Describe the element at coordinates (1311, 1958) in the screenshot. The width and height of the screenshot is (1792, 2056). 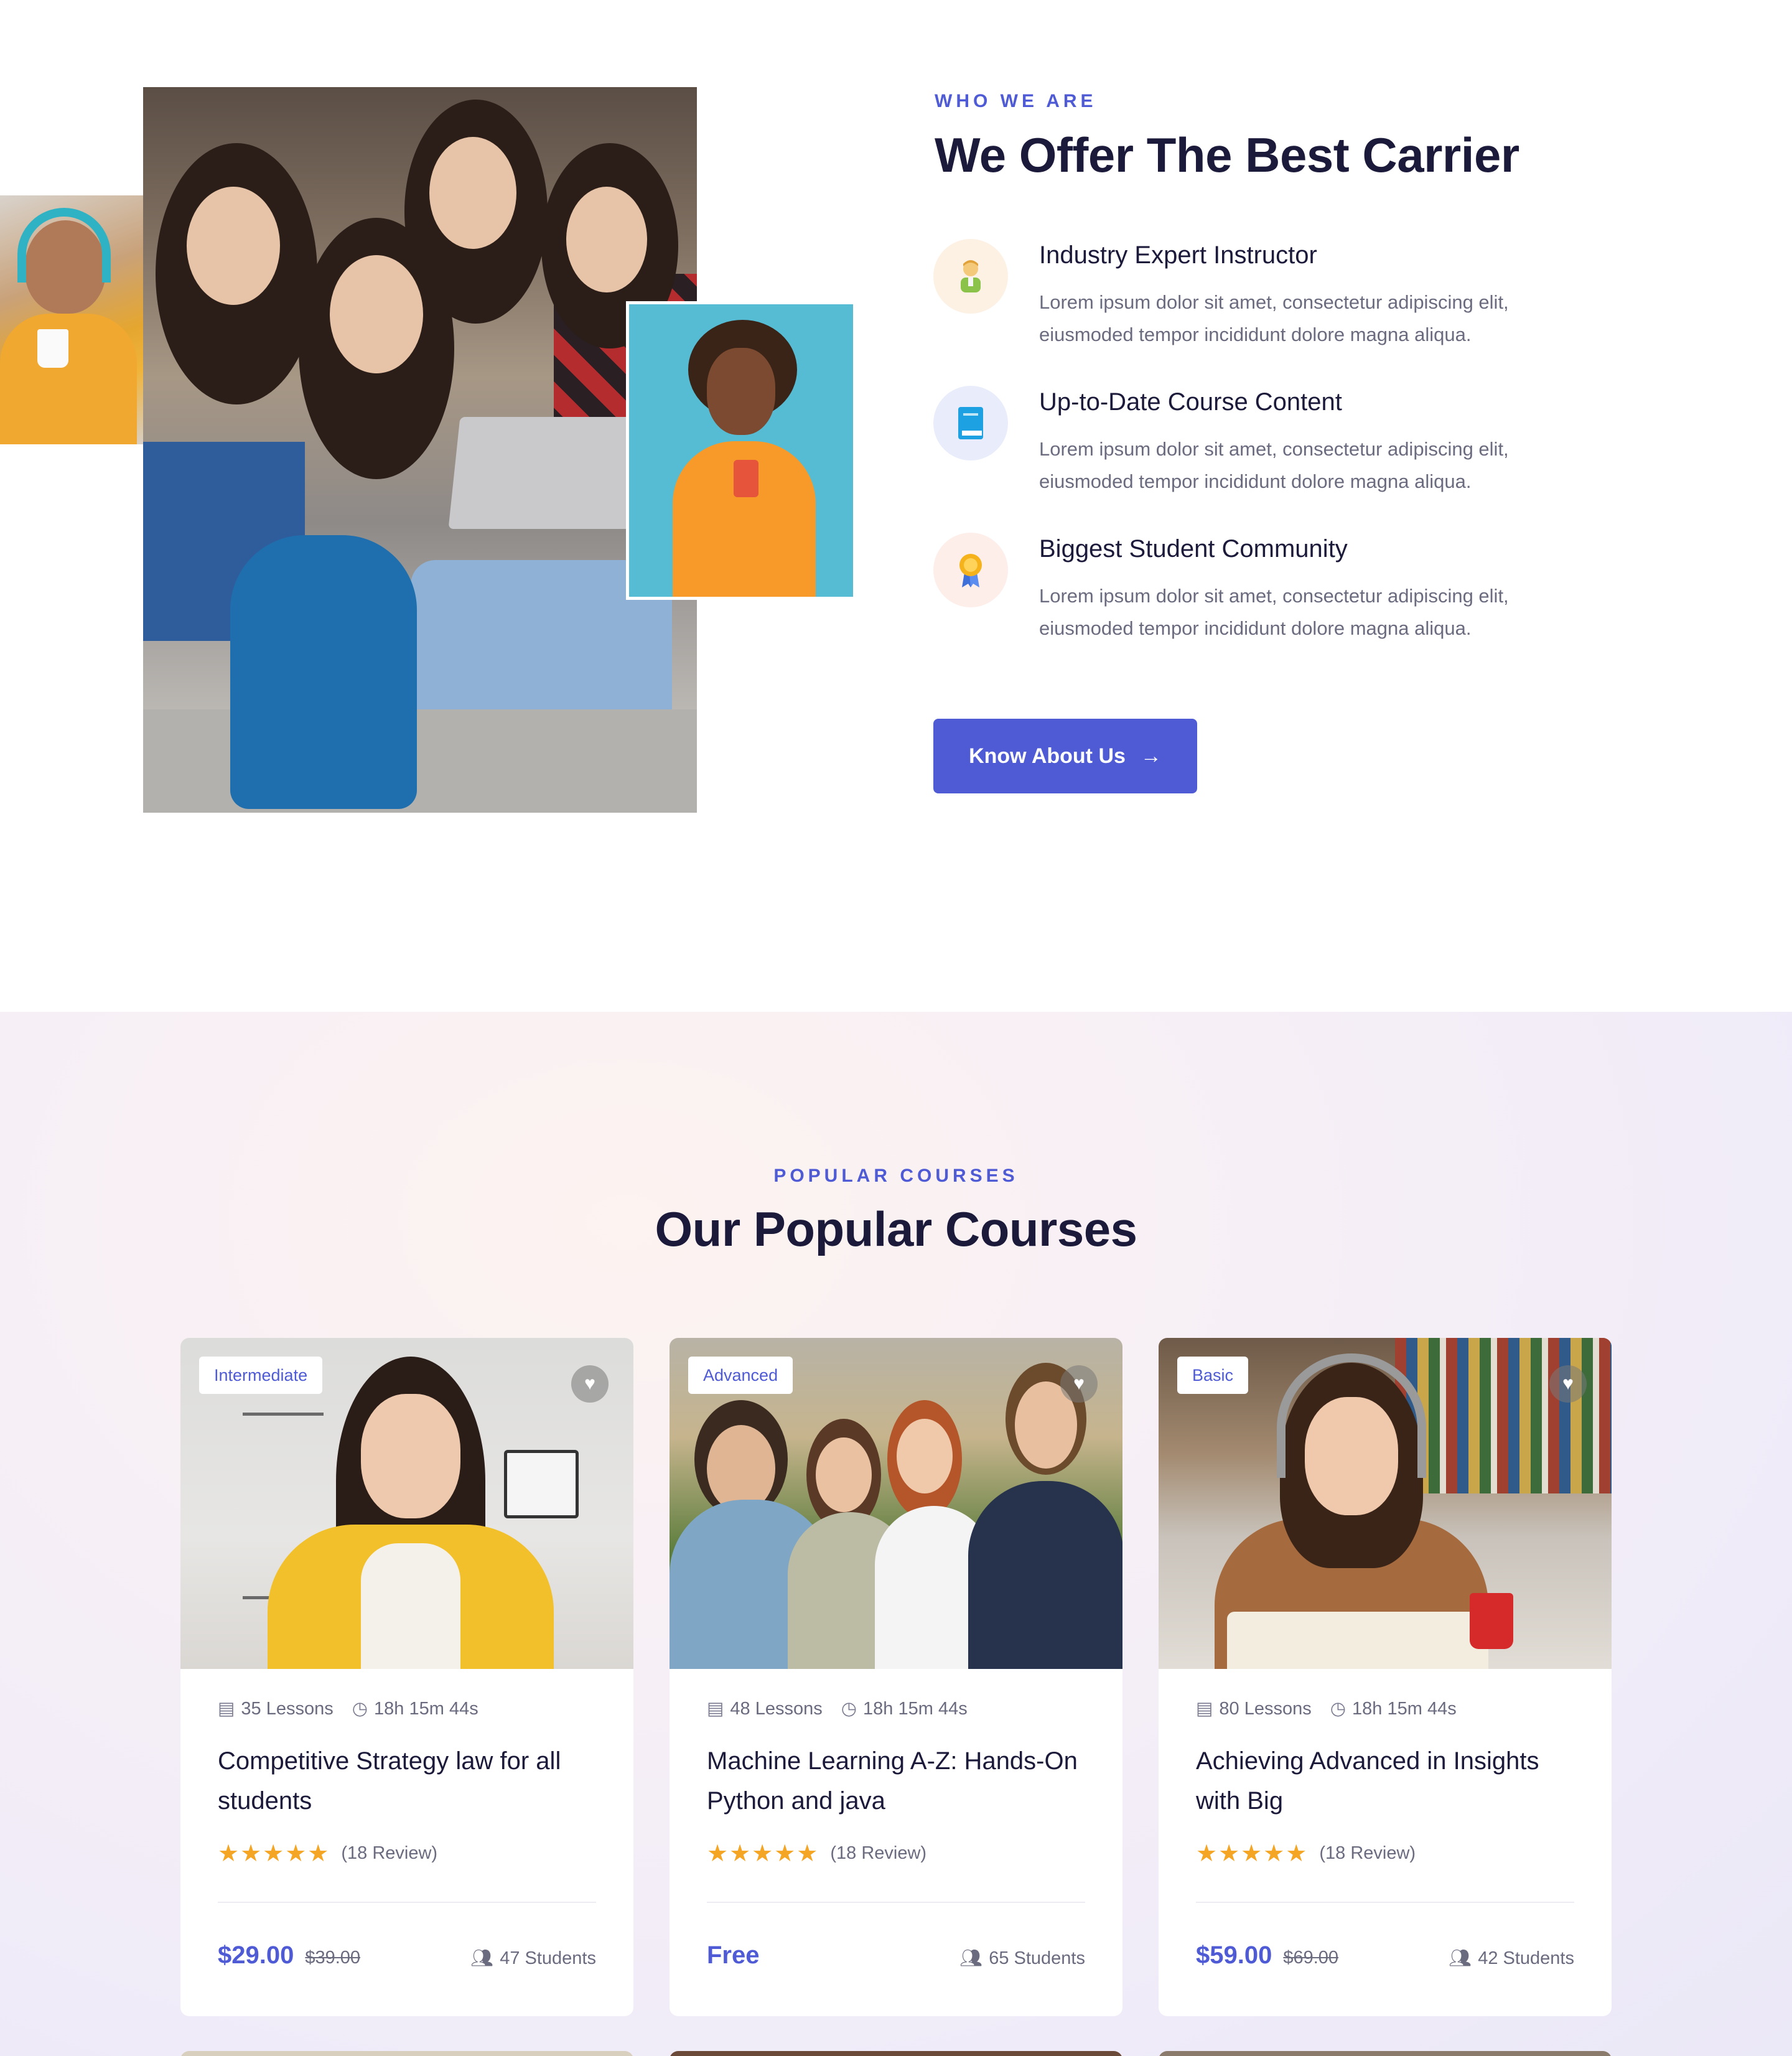
I see `price-old: $69.00` at that location.